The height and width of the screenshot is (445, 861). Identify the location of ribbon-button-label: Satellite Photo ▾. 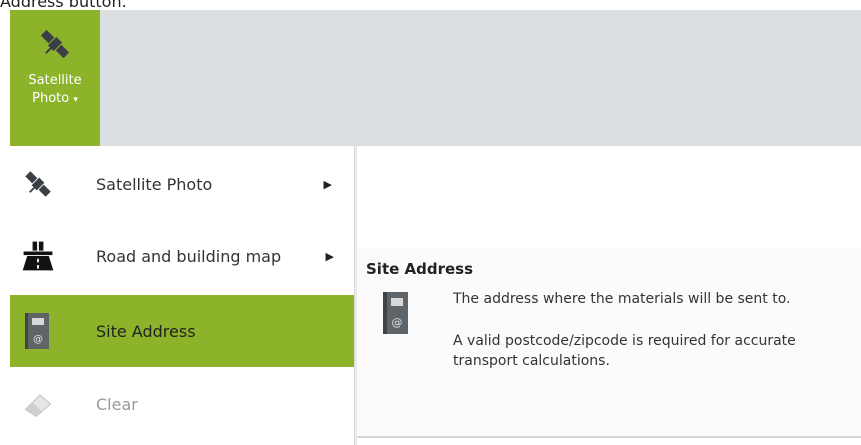
(54, 90).